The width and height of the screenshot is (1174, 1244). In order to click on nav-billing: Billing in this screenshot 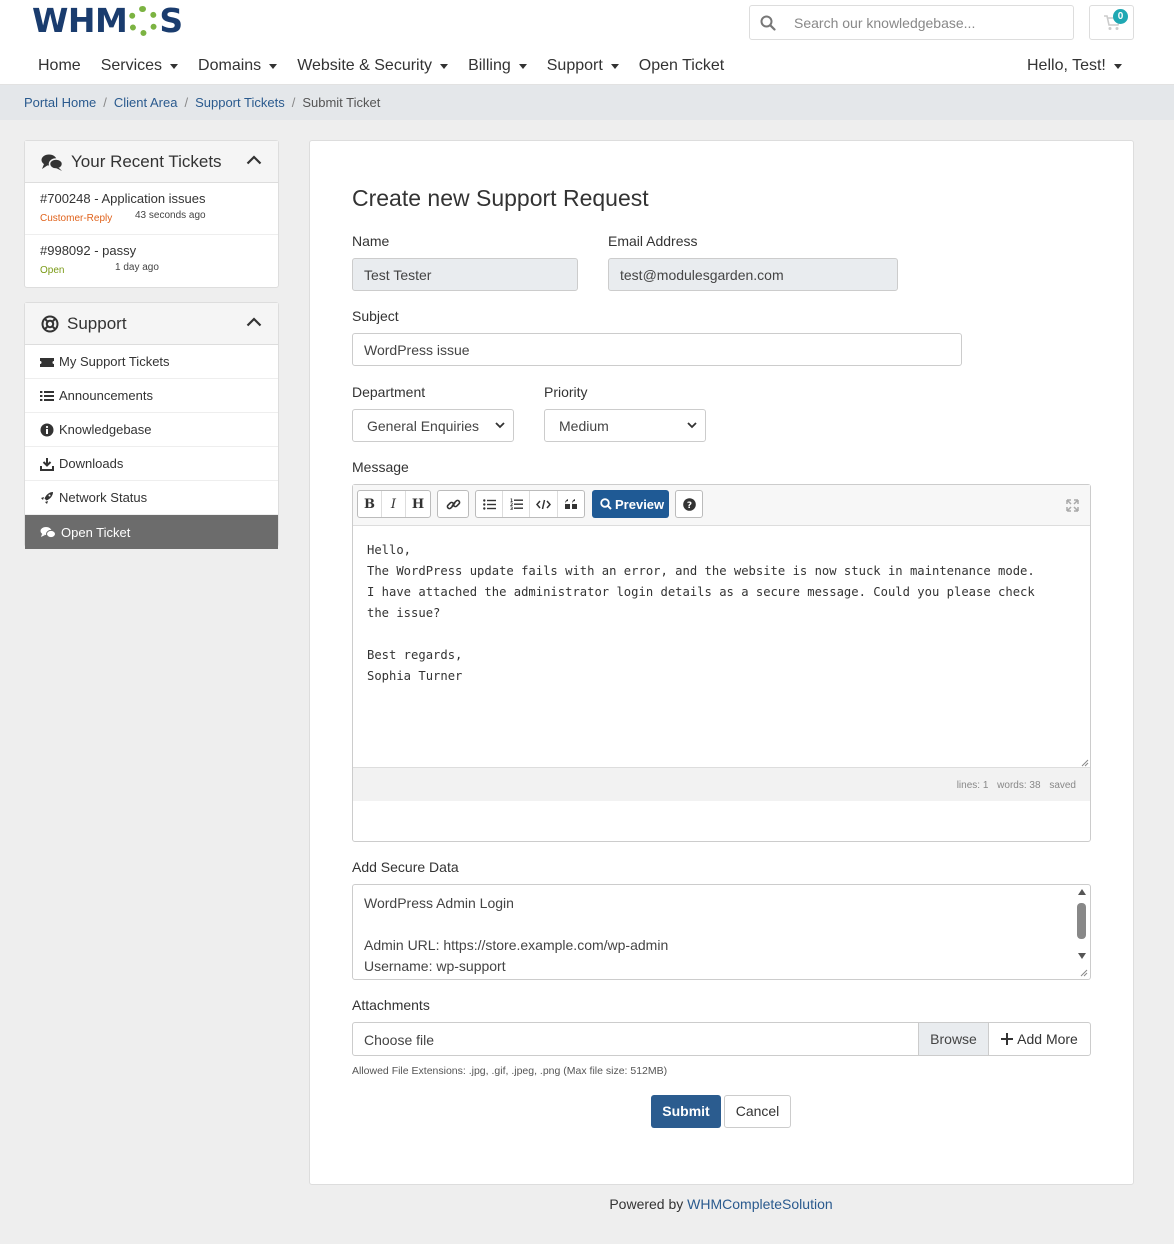, I will do `click(497, 66)`.